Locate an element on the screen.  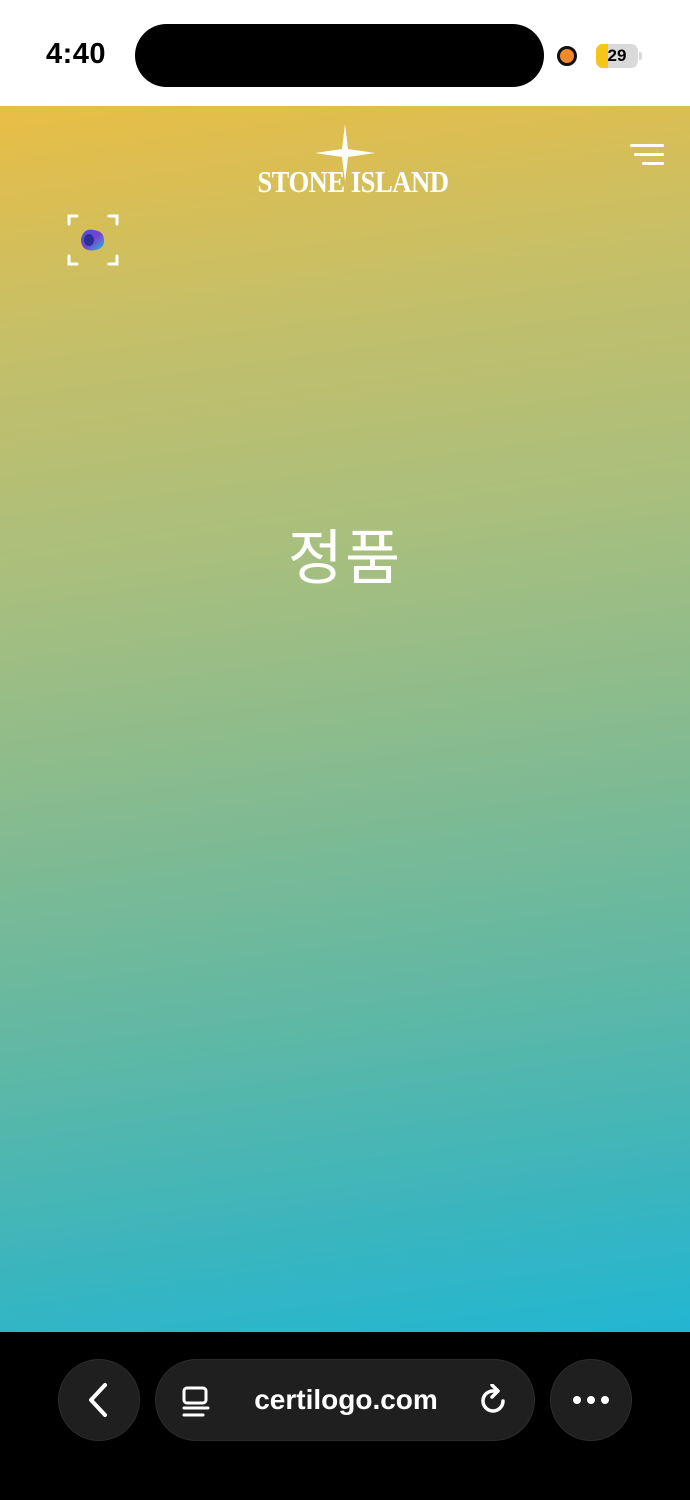
authenticity-headline: 정품 is located at coordinates (345, 558).